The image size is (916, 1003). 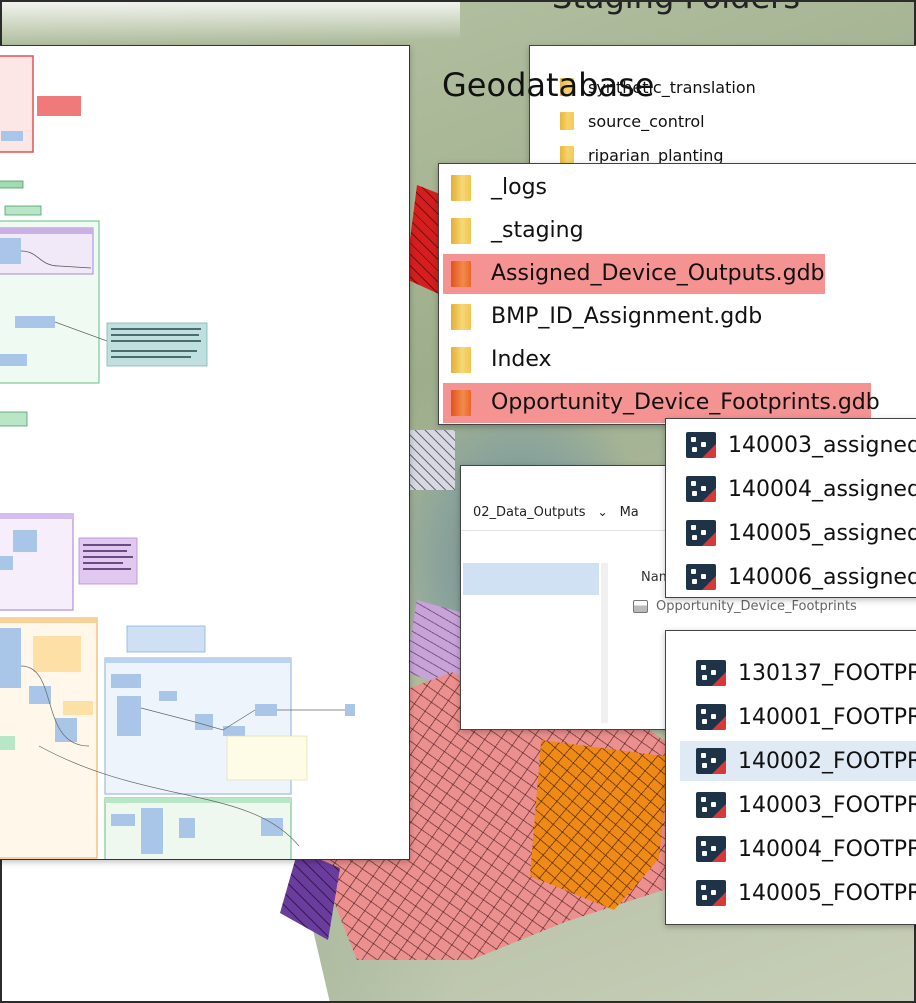 I want to click on feature-class-item: 140006_assigned, so click(x=801, y=576).